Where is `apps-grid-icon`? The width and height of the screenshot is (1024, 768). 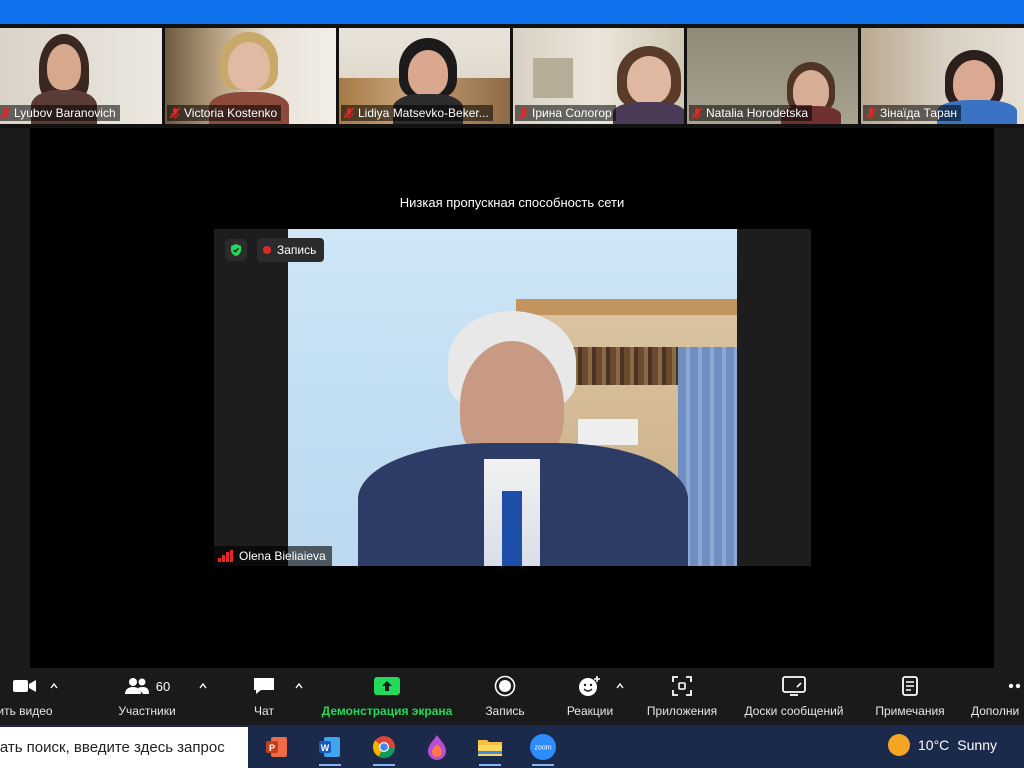
apps-grid-icon is located at coordinates (682, 686).